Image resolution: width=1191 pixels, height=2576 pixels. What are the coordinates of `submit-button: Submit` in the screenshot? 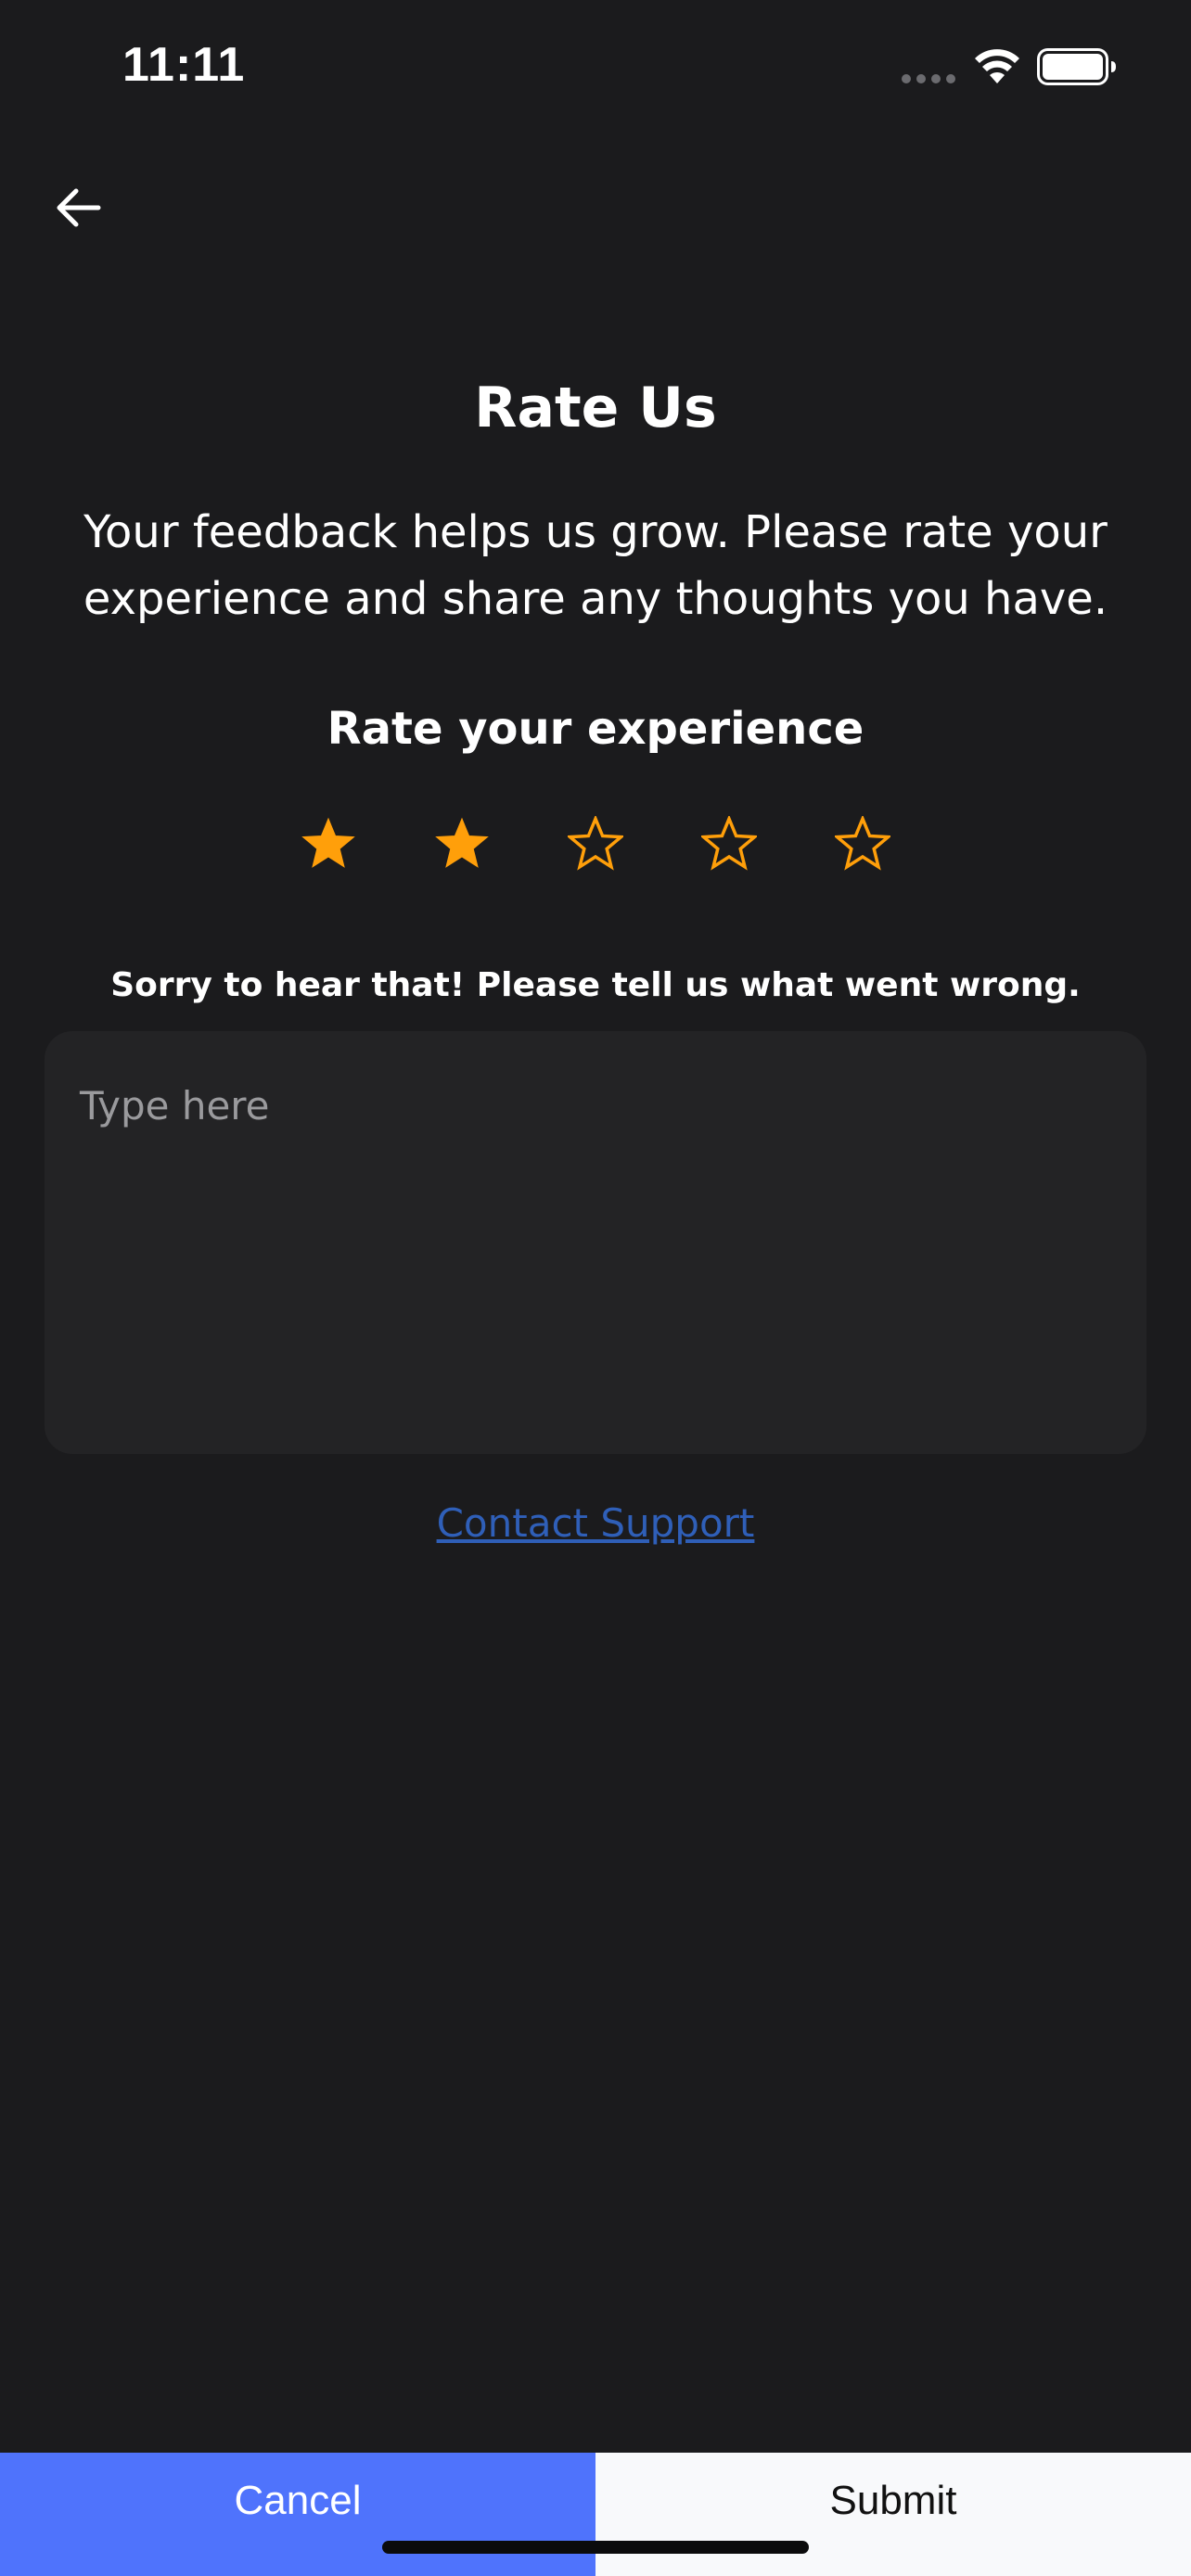 It's located at (894, 2514).